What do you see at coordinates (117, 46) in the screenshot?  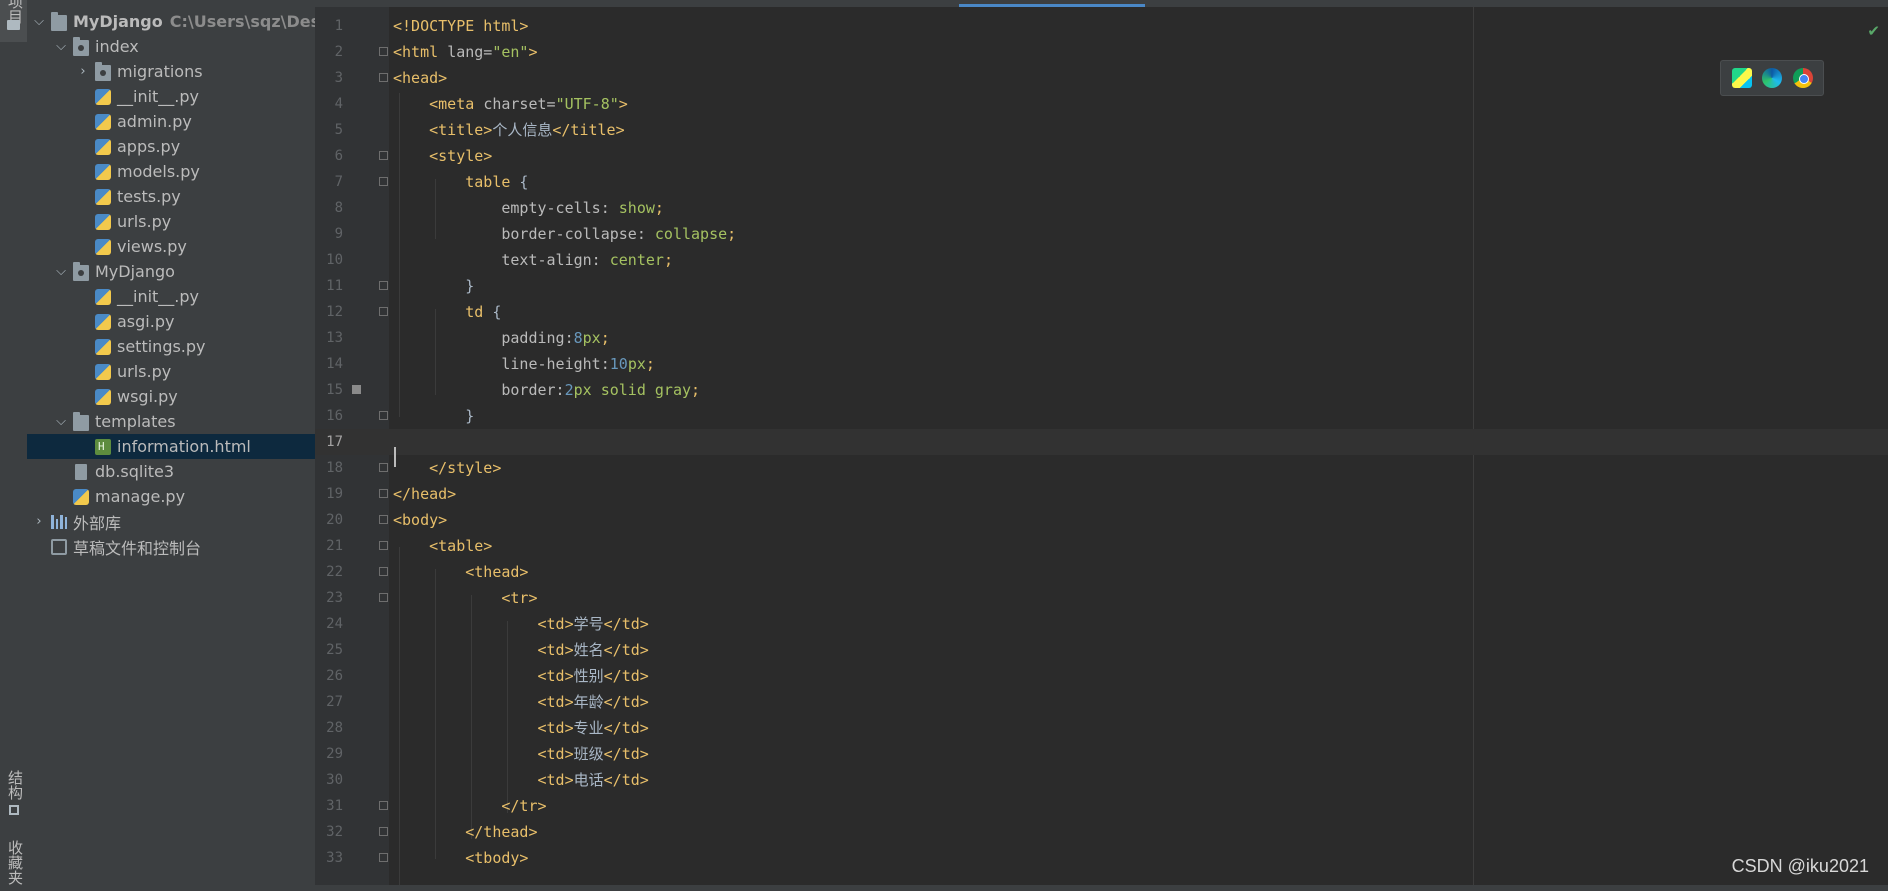 I see `tree-item-label: index` at bounding box center [117, 46].